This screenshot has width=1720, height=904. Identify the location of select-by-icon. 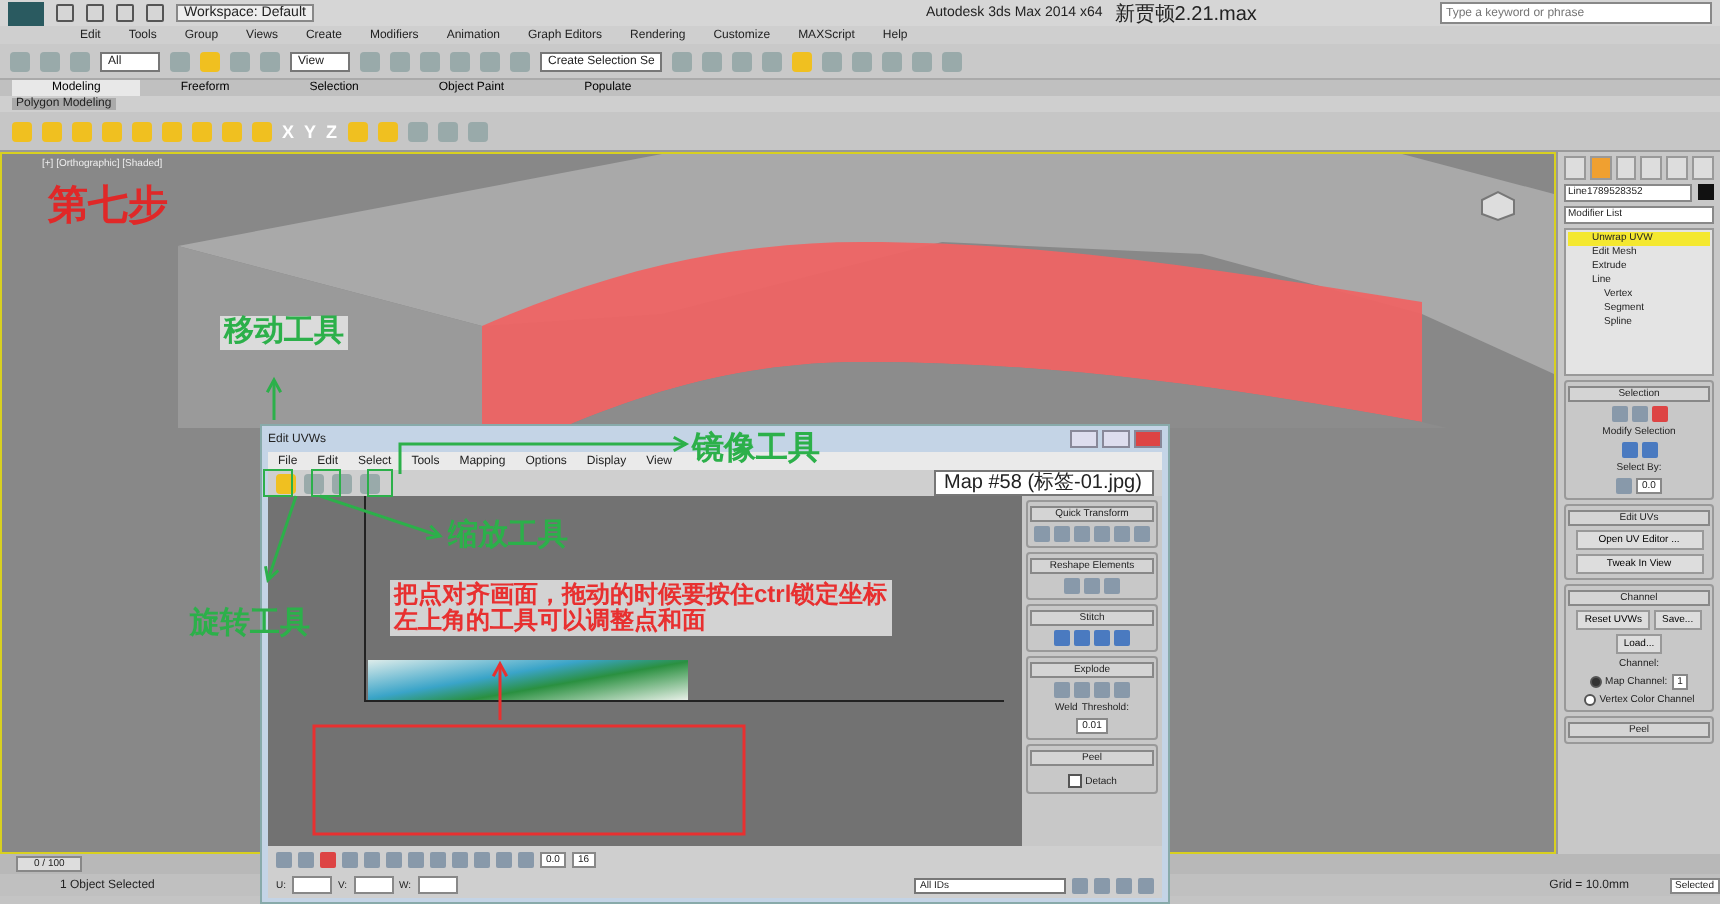
(1624, 486).